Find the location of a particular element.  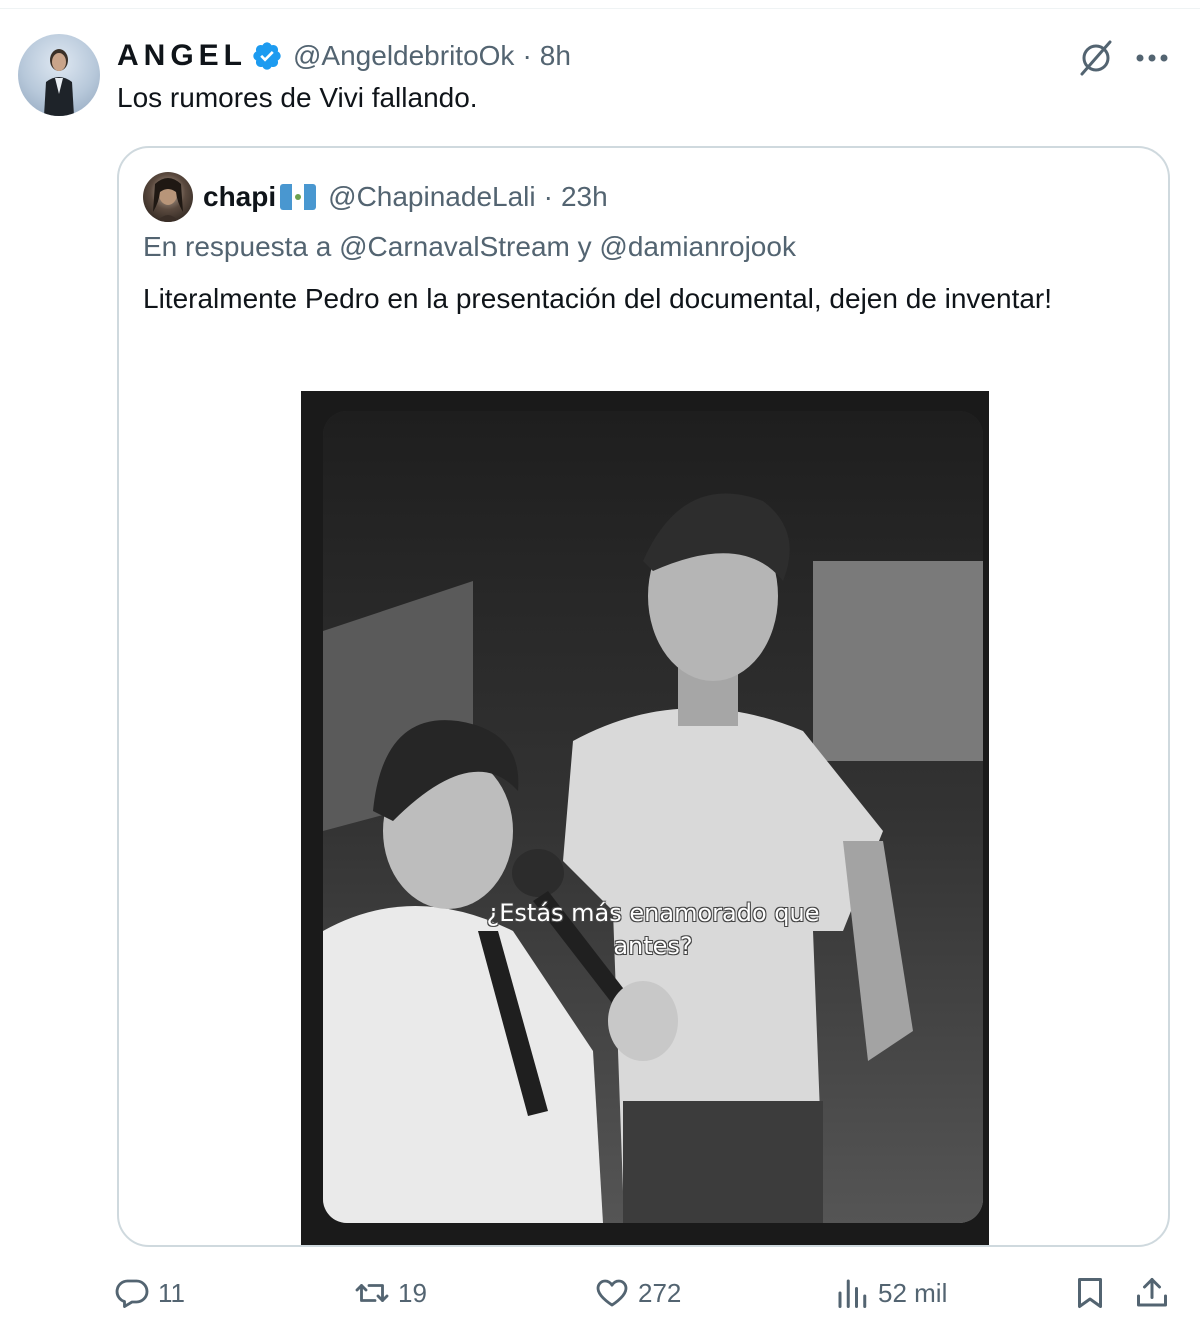

share-icon is located at coordinates (1152, 1292).